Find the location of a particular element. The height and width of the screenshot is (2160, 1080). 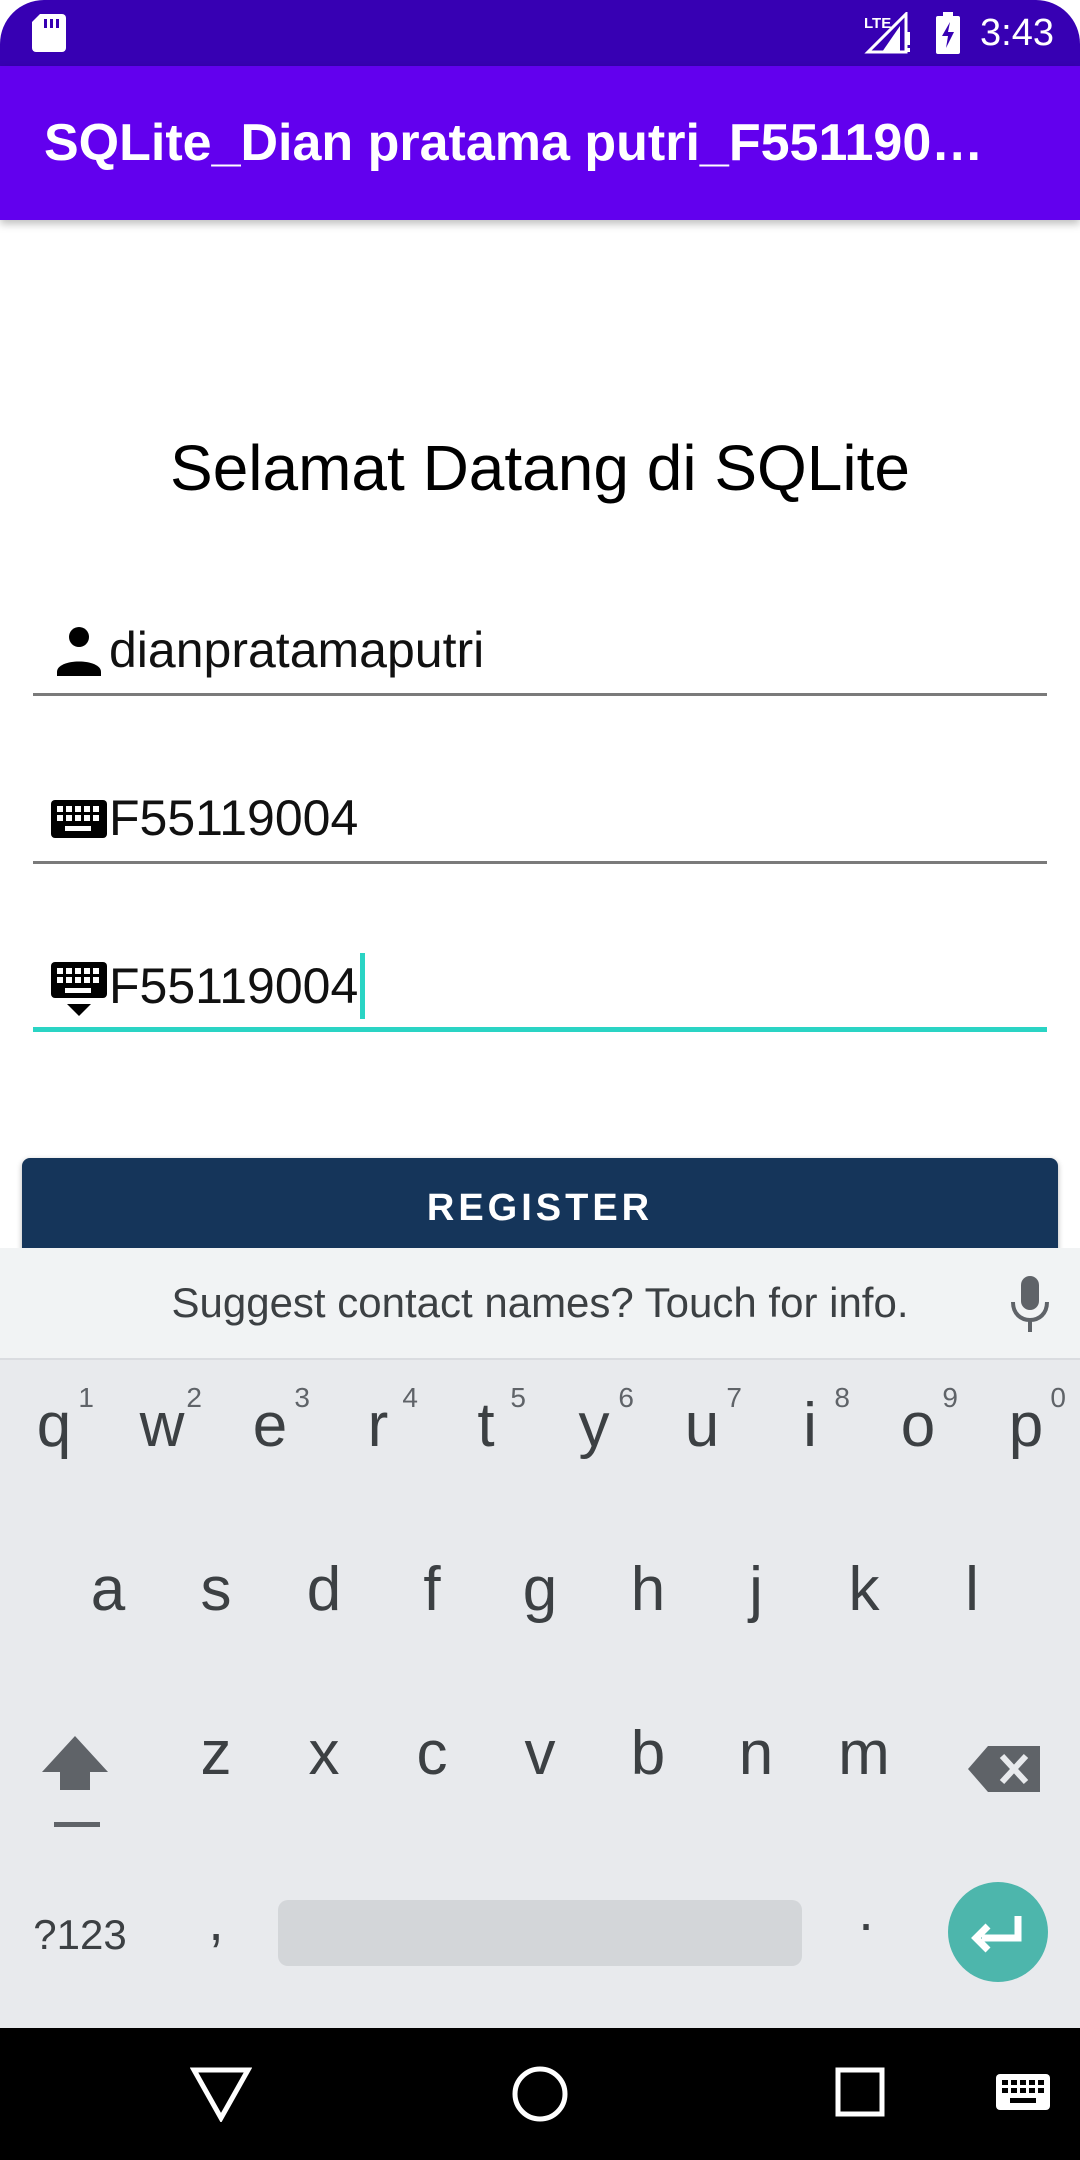

key-hint: 3 is located at coordinates (302, 1397).